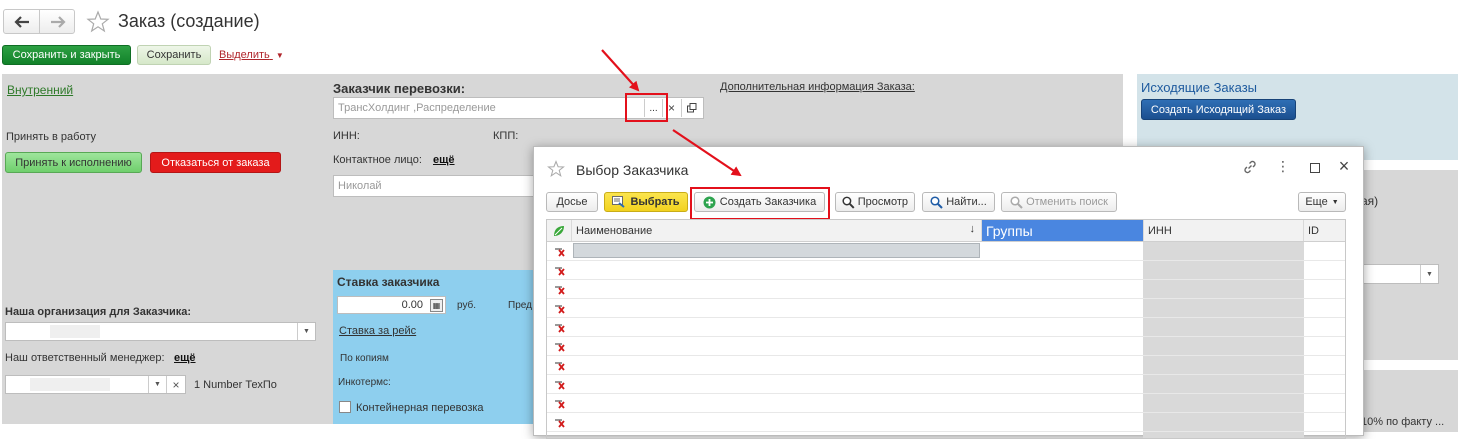 The width and height of the screenshot is (1471, 439). What do you see at coordinates (1160, 230) in the screenshot?
I see `column-inn-label: ИНН` at bounding box center [1160, 230].